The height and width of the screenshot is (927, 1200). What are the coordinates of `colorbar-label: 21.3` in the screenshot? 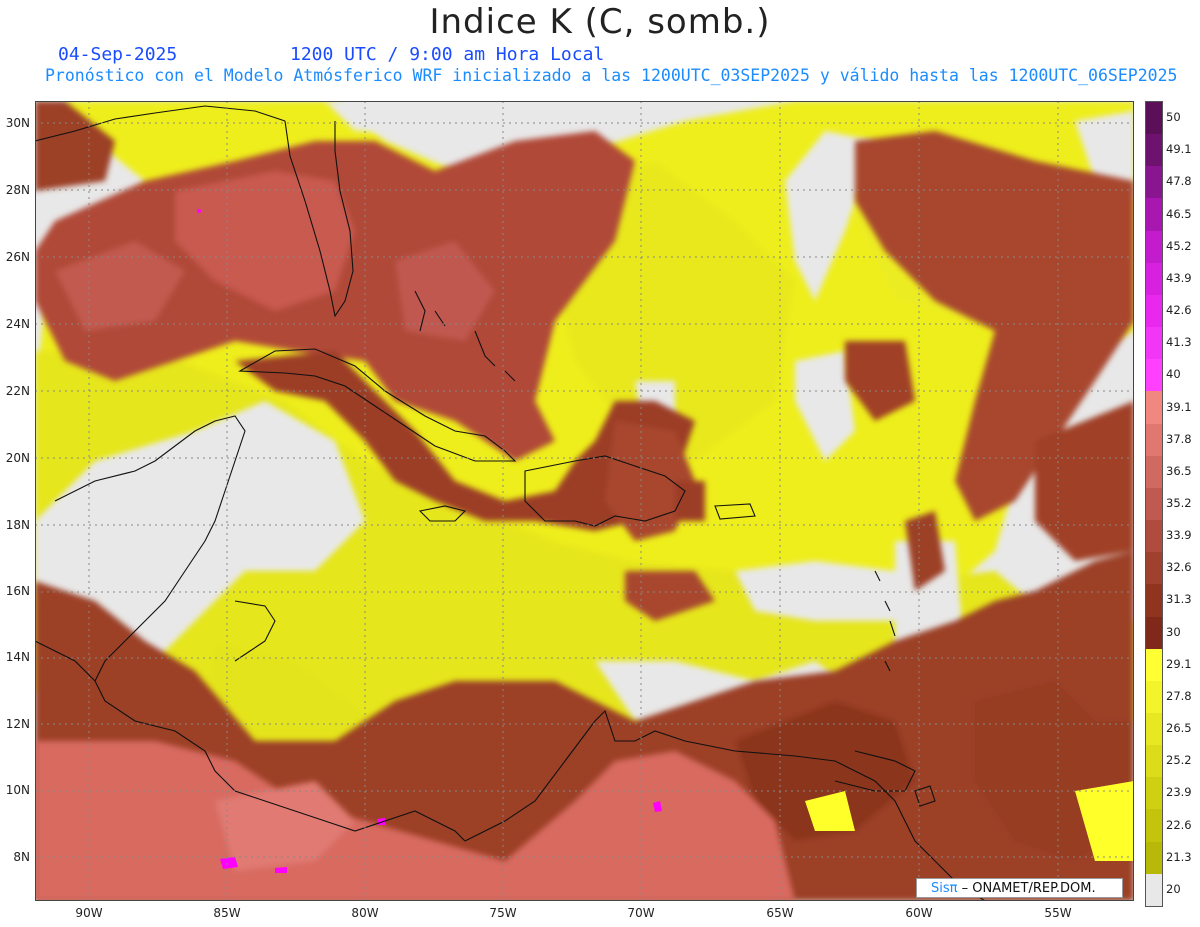 It's located at (1179, 856).